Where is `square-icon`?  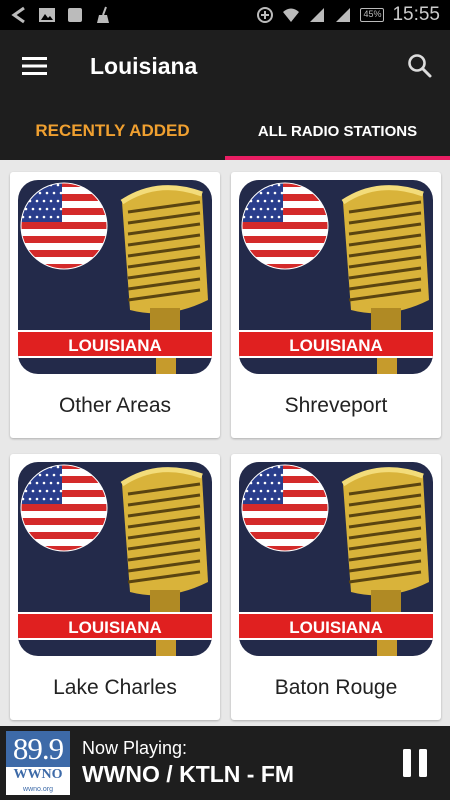 square-icon is located at coordinates (75, 15).